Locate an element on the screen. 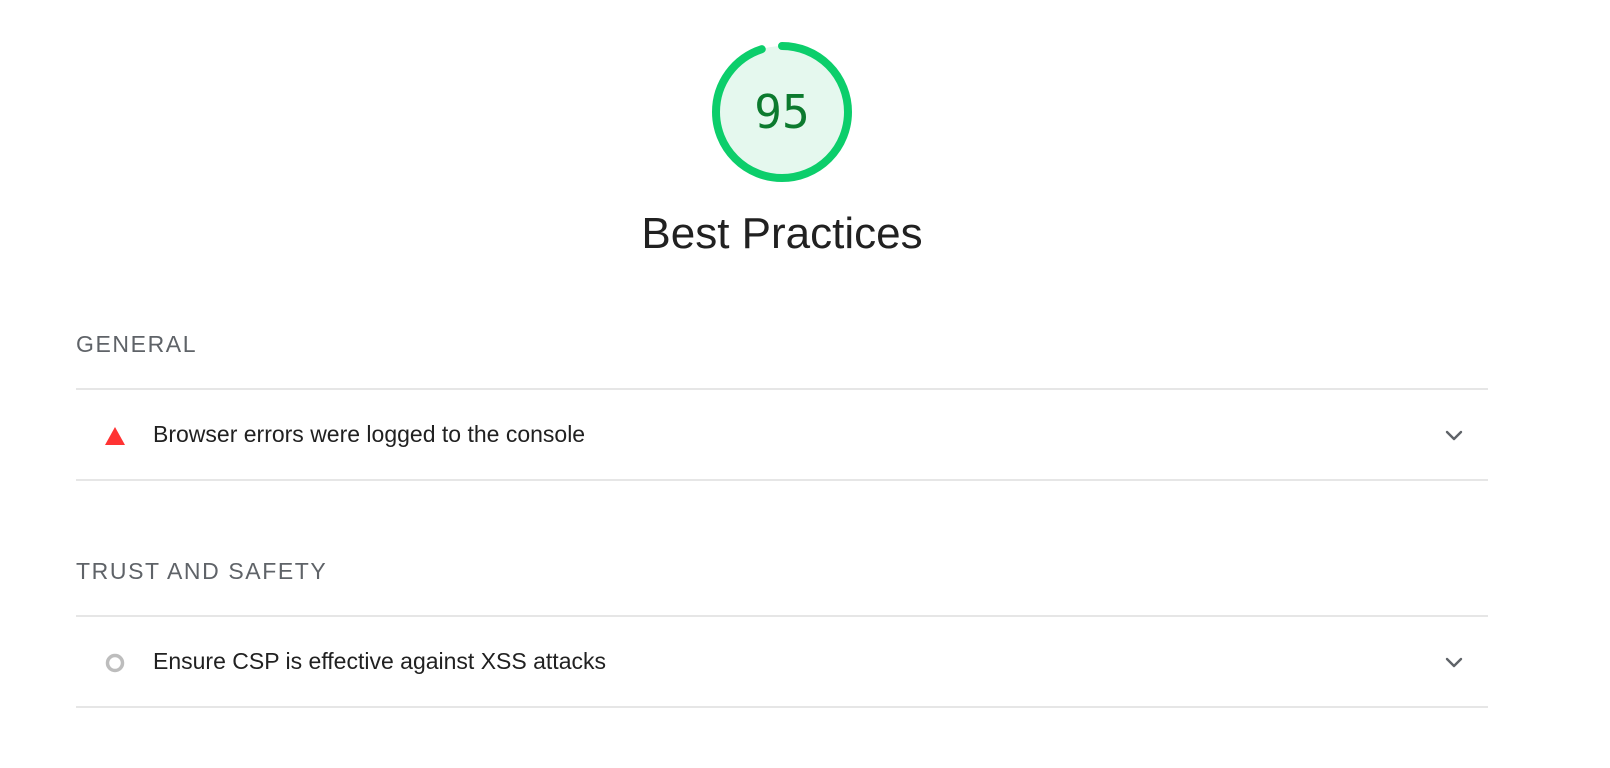 The image size is (1610, 768). group-heading: TRUST AND SAFETY is located at coordinates (202, 571).